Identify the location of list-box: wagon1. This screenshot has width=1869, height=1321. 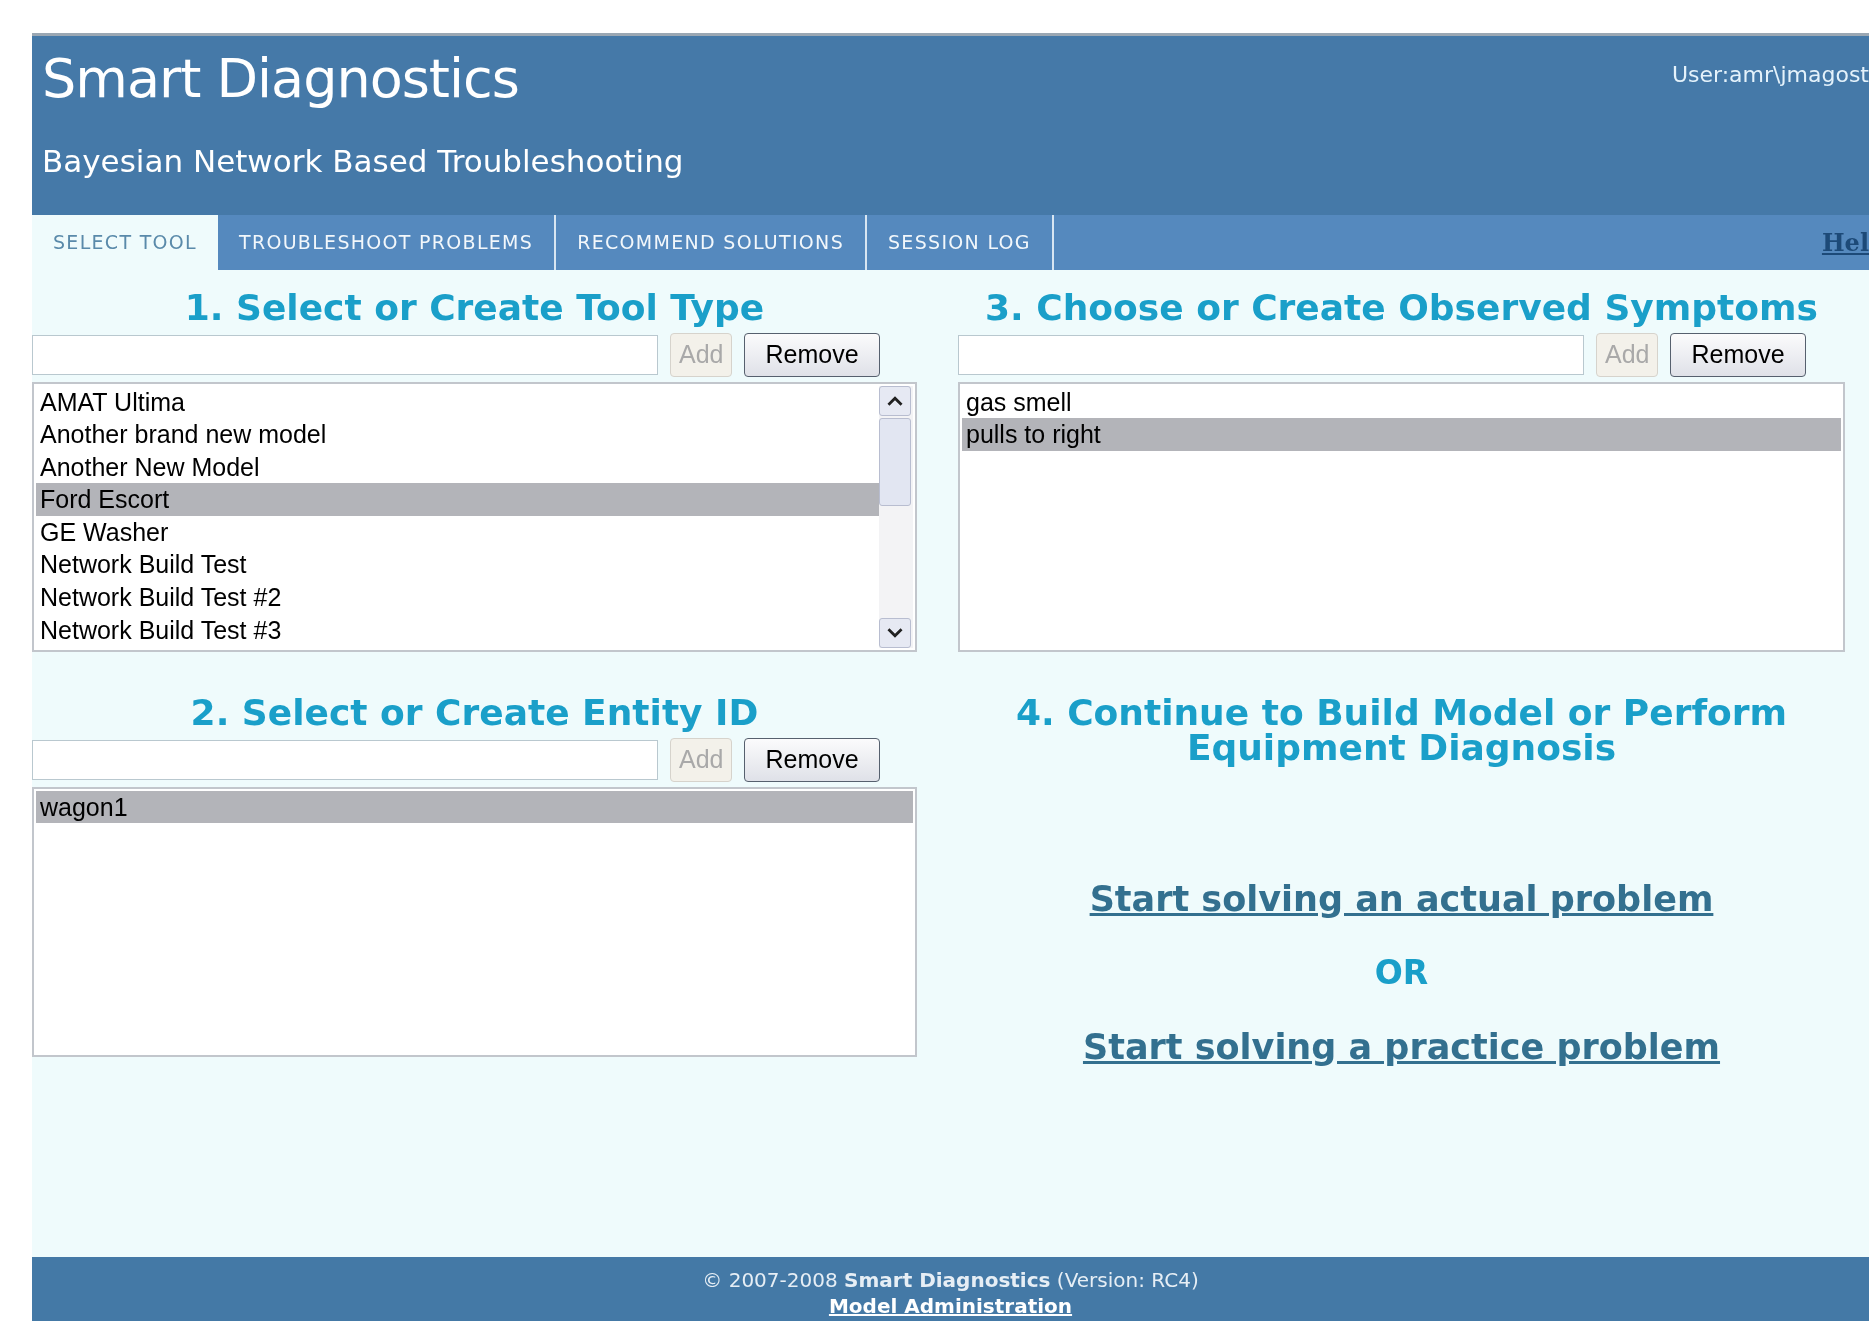
(474, 921).